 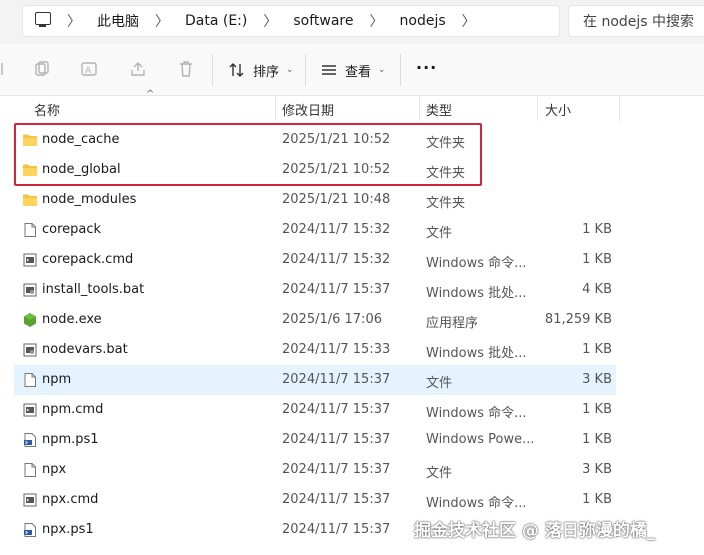 I want to click on file-row: node_cache 2025/1/21 10:52 文件夹, so click(x=315, y=140).